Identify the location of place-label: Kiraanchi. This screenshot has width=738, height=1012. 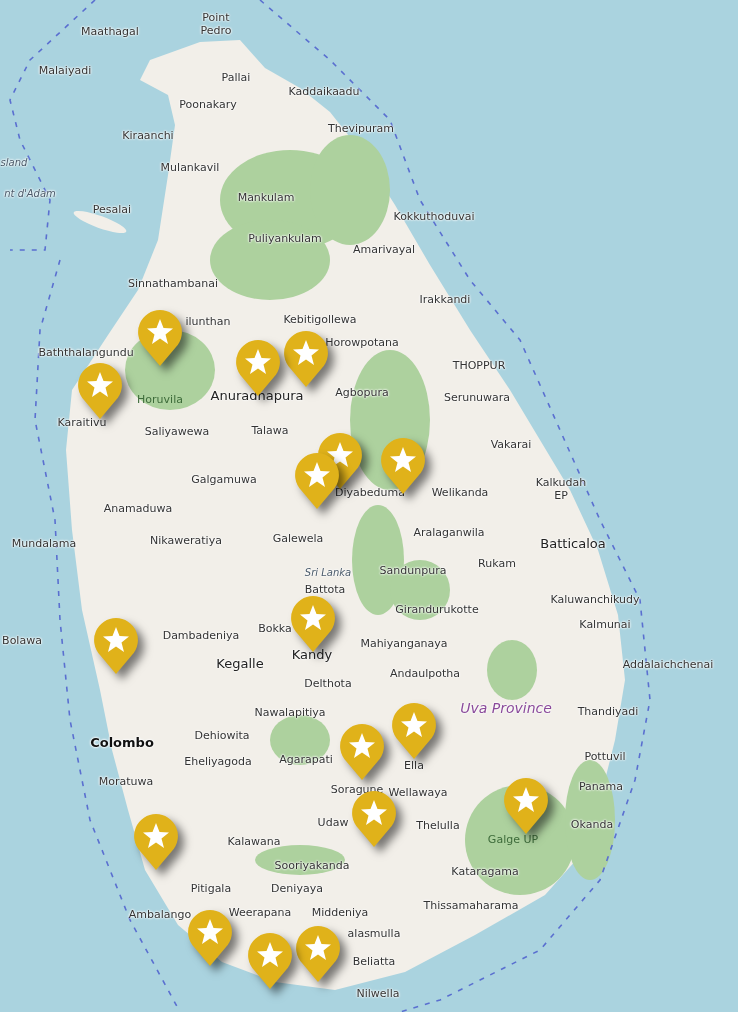
(148, 136).